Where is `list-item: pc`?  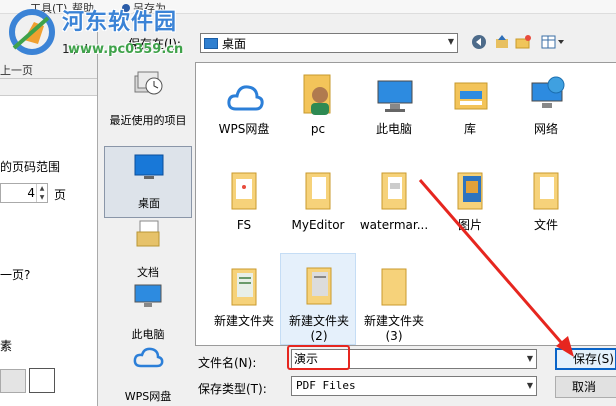
list-item: pc is located at coordinates (318, 110).